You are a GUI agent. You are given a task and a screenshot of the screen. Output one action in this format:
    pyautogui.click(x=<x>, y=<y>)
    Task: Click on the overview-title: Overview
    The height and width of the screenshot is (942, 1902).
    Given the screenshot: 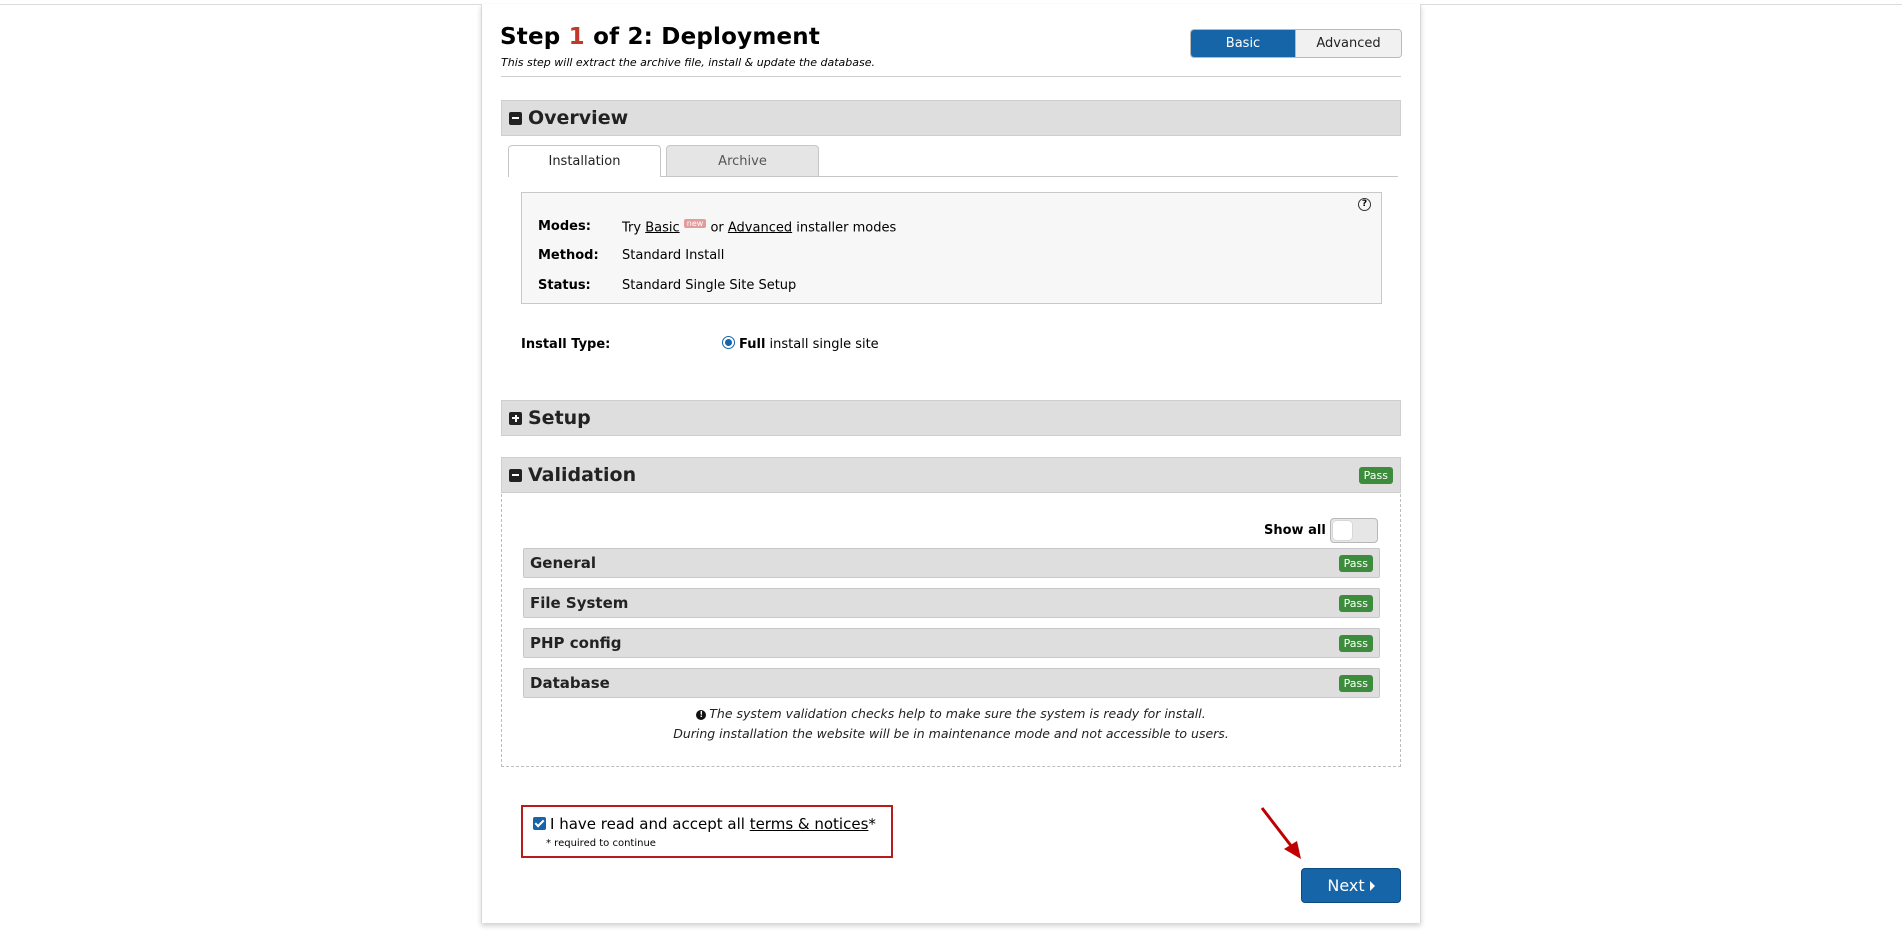 What is the action you would take?
    pyautogui.click(x=578, y=118)
    